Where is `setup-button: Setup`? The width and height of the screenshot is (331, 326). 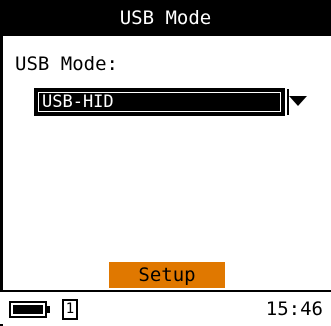
setup-button: Setup is located at coordinates (167, 275).